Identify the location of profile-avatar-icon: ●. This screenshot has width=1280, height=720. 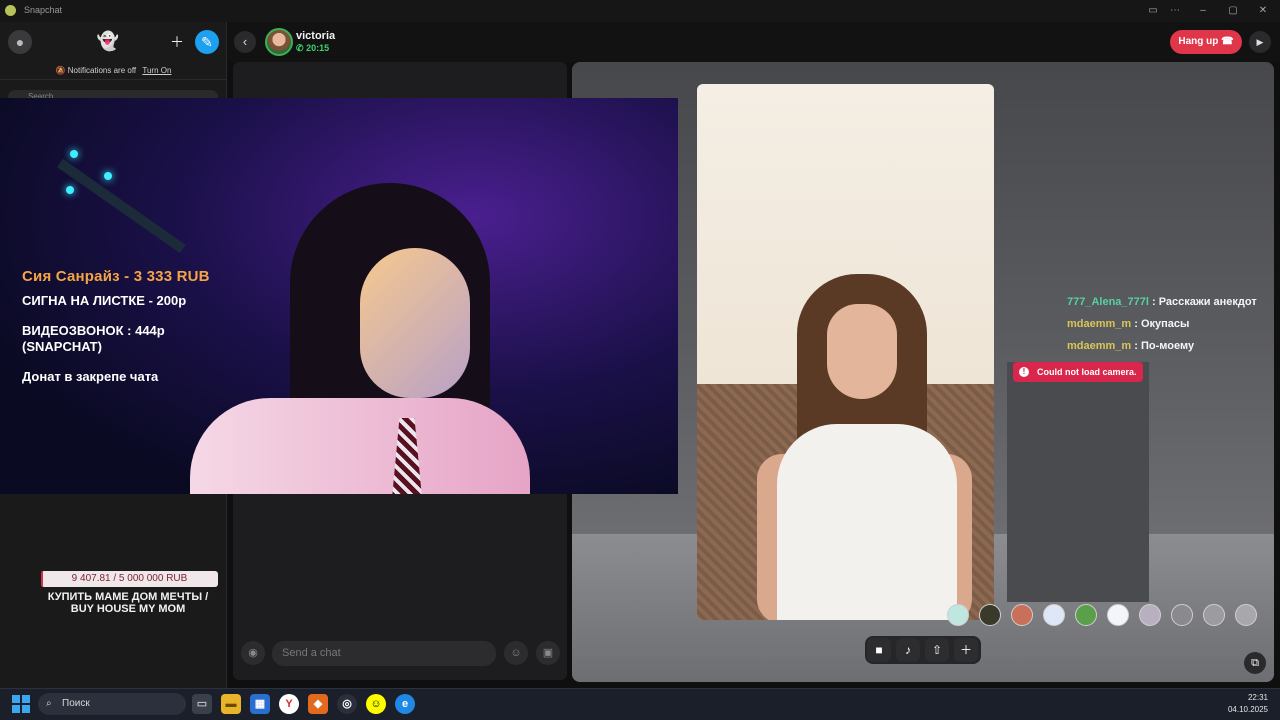
(20, 42).